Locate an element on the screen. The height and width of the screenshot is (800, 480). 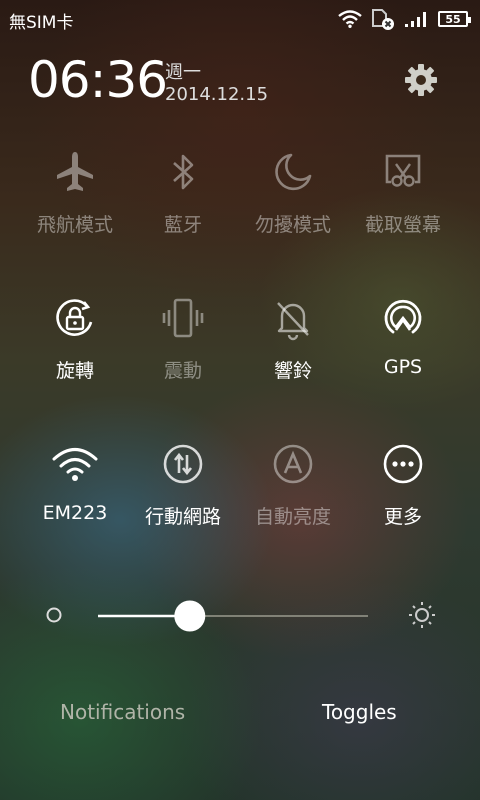
toggle-do-not-disturb: 勿擾模式 is located at coordinates (293, 192).